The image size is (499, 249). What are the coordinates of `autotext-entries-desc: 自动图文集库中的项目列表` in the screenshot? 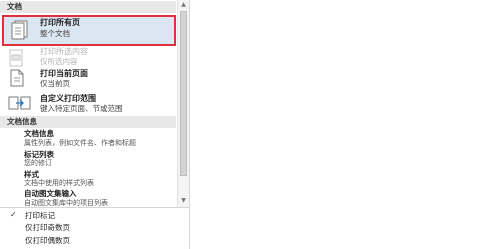 It's located at (66, 203).